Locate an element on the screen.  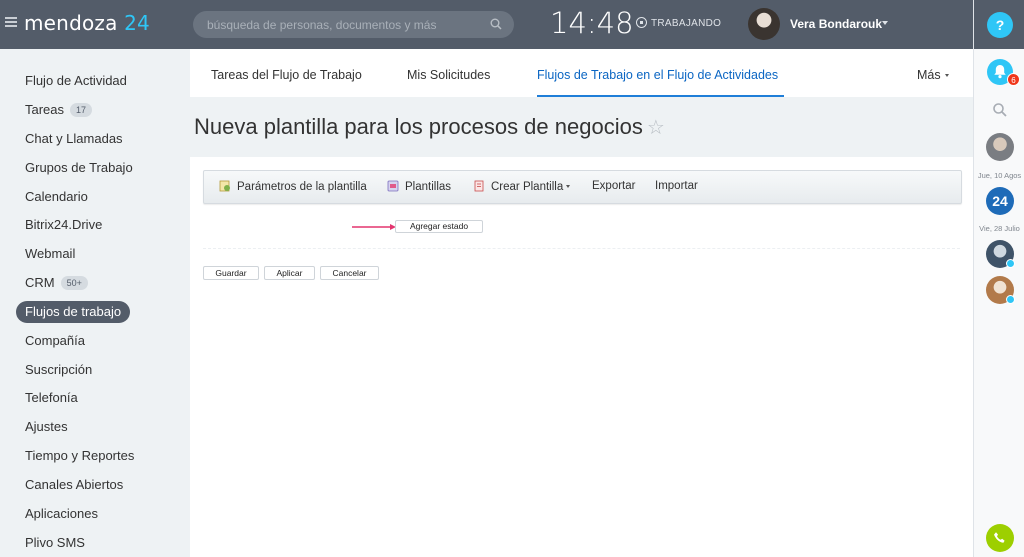
menu-item-plivo-sms: Plivo SMS is located at coordinates (55, 543).